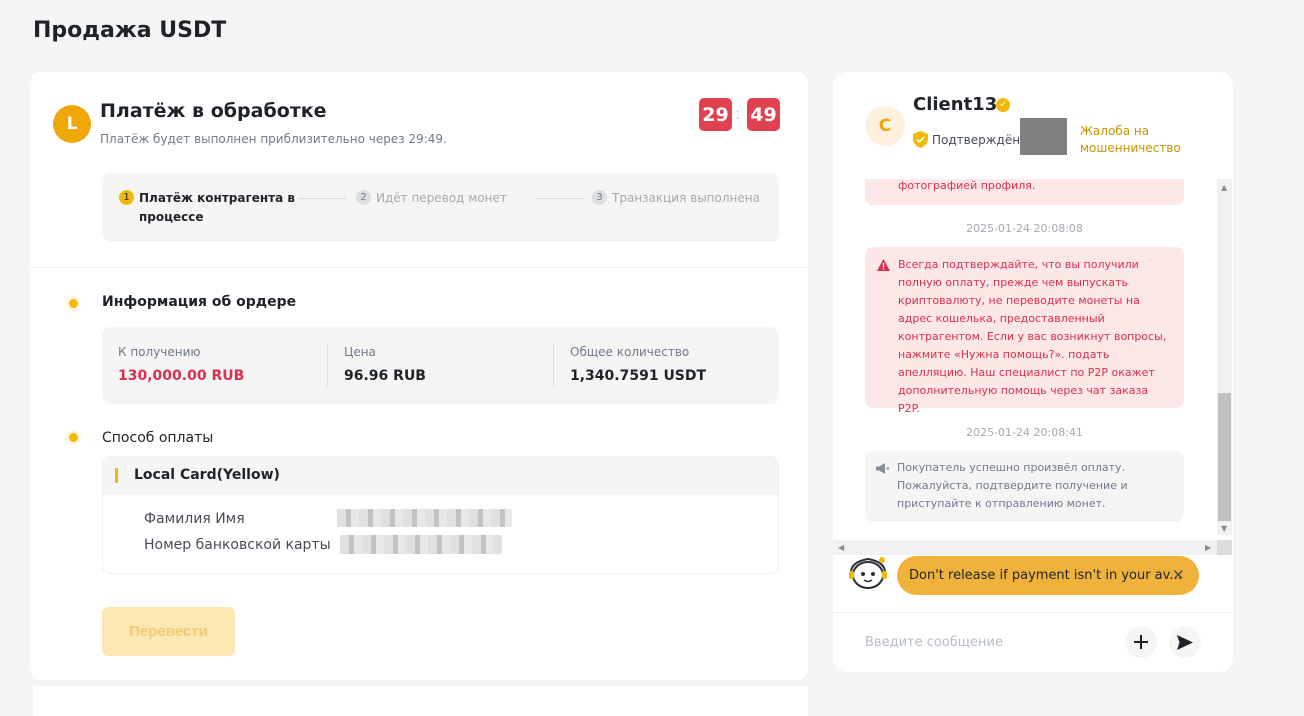  Describe the element at coordinates (868, 573) in the screenshot. I see `support-bot-icon` at that location.